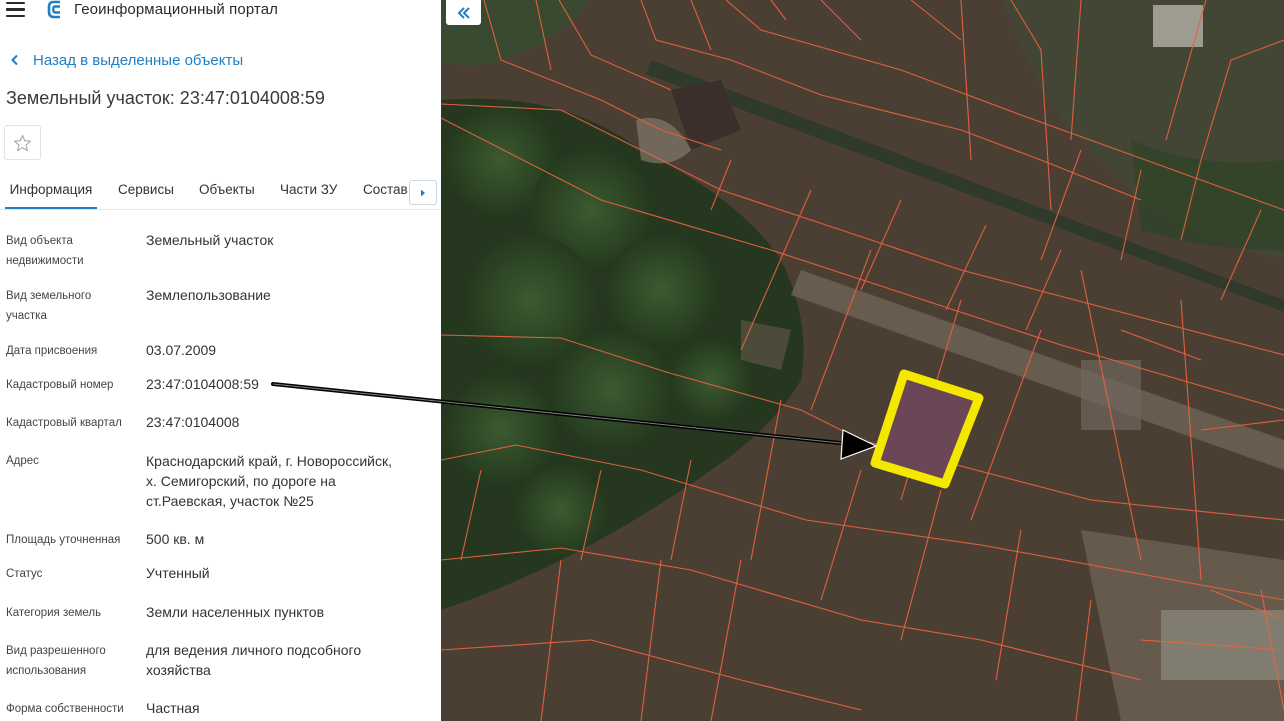 Image resolution: width=1284 pixels, height=721 pixels. I want to click on value-ownership: Частная, so click(173, 708).